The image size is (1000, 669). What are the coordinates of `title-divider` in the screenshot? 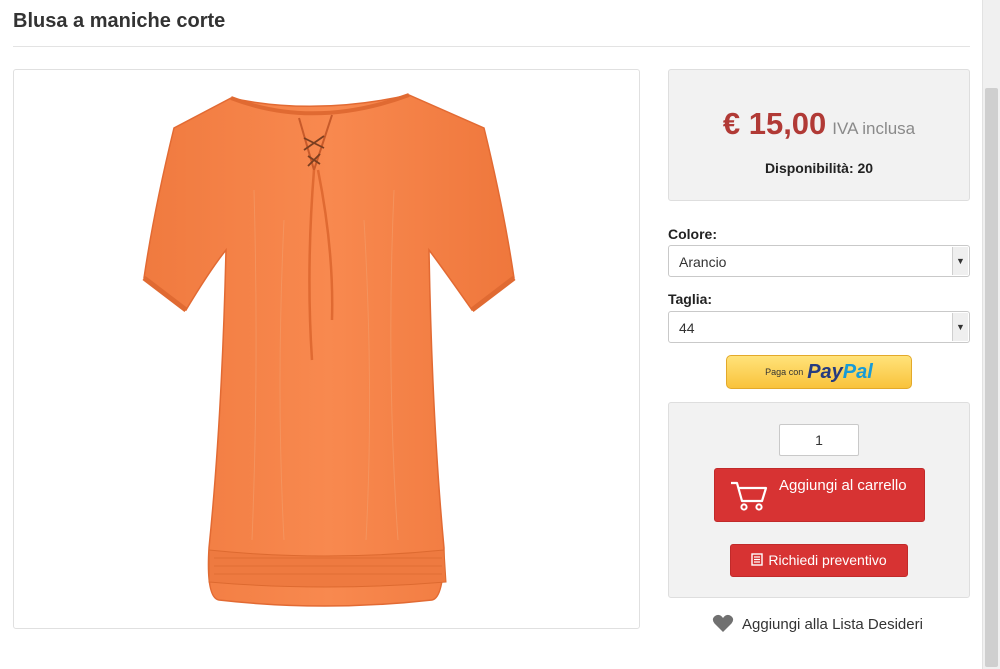 It's located at (491, 46).